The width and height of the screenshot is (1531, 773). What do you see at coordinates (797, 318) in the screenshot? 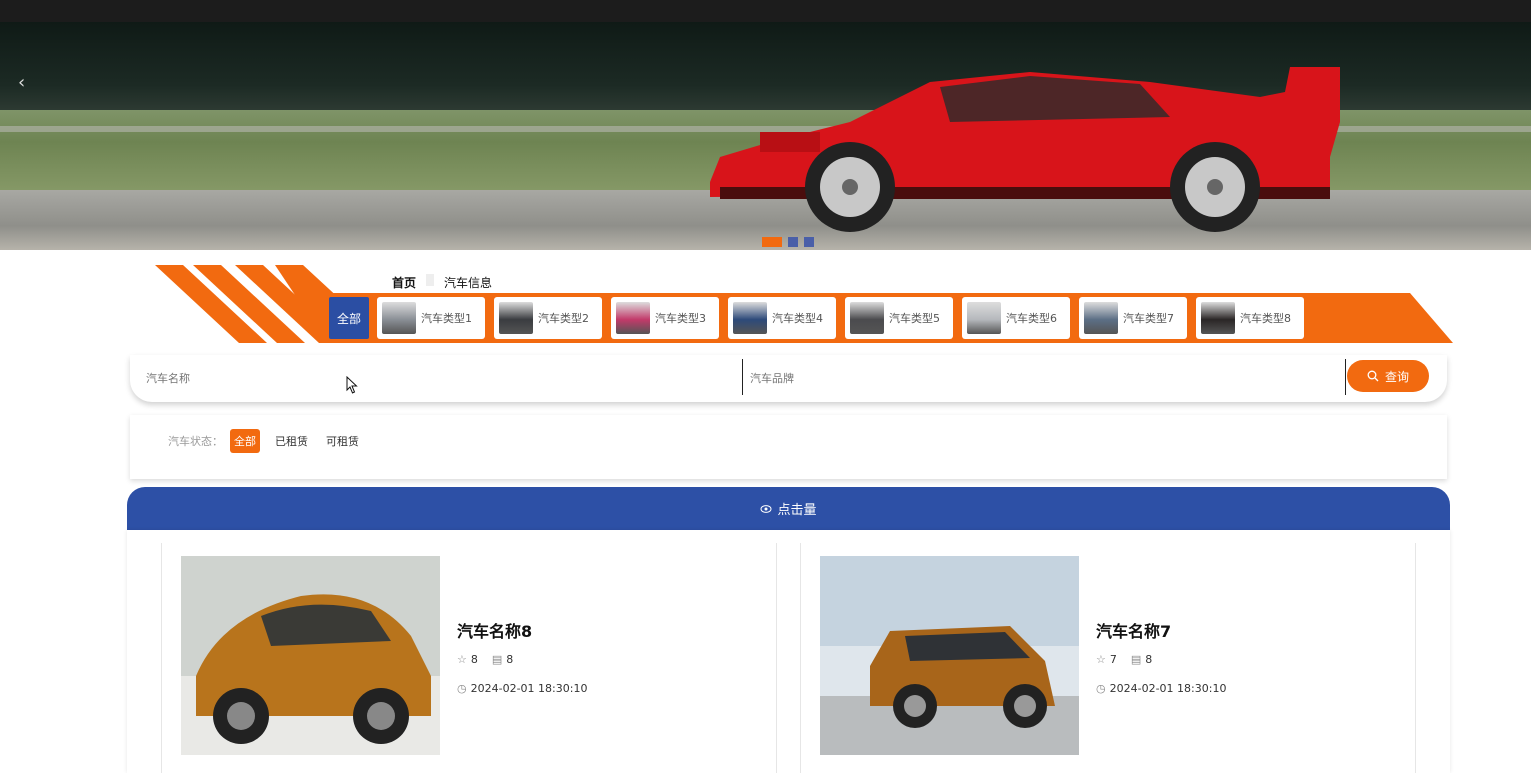
I see `category-label: 汽车类型4` at bounding box center [797, 318].